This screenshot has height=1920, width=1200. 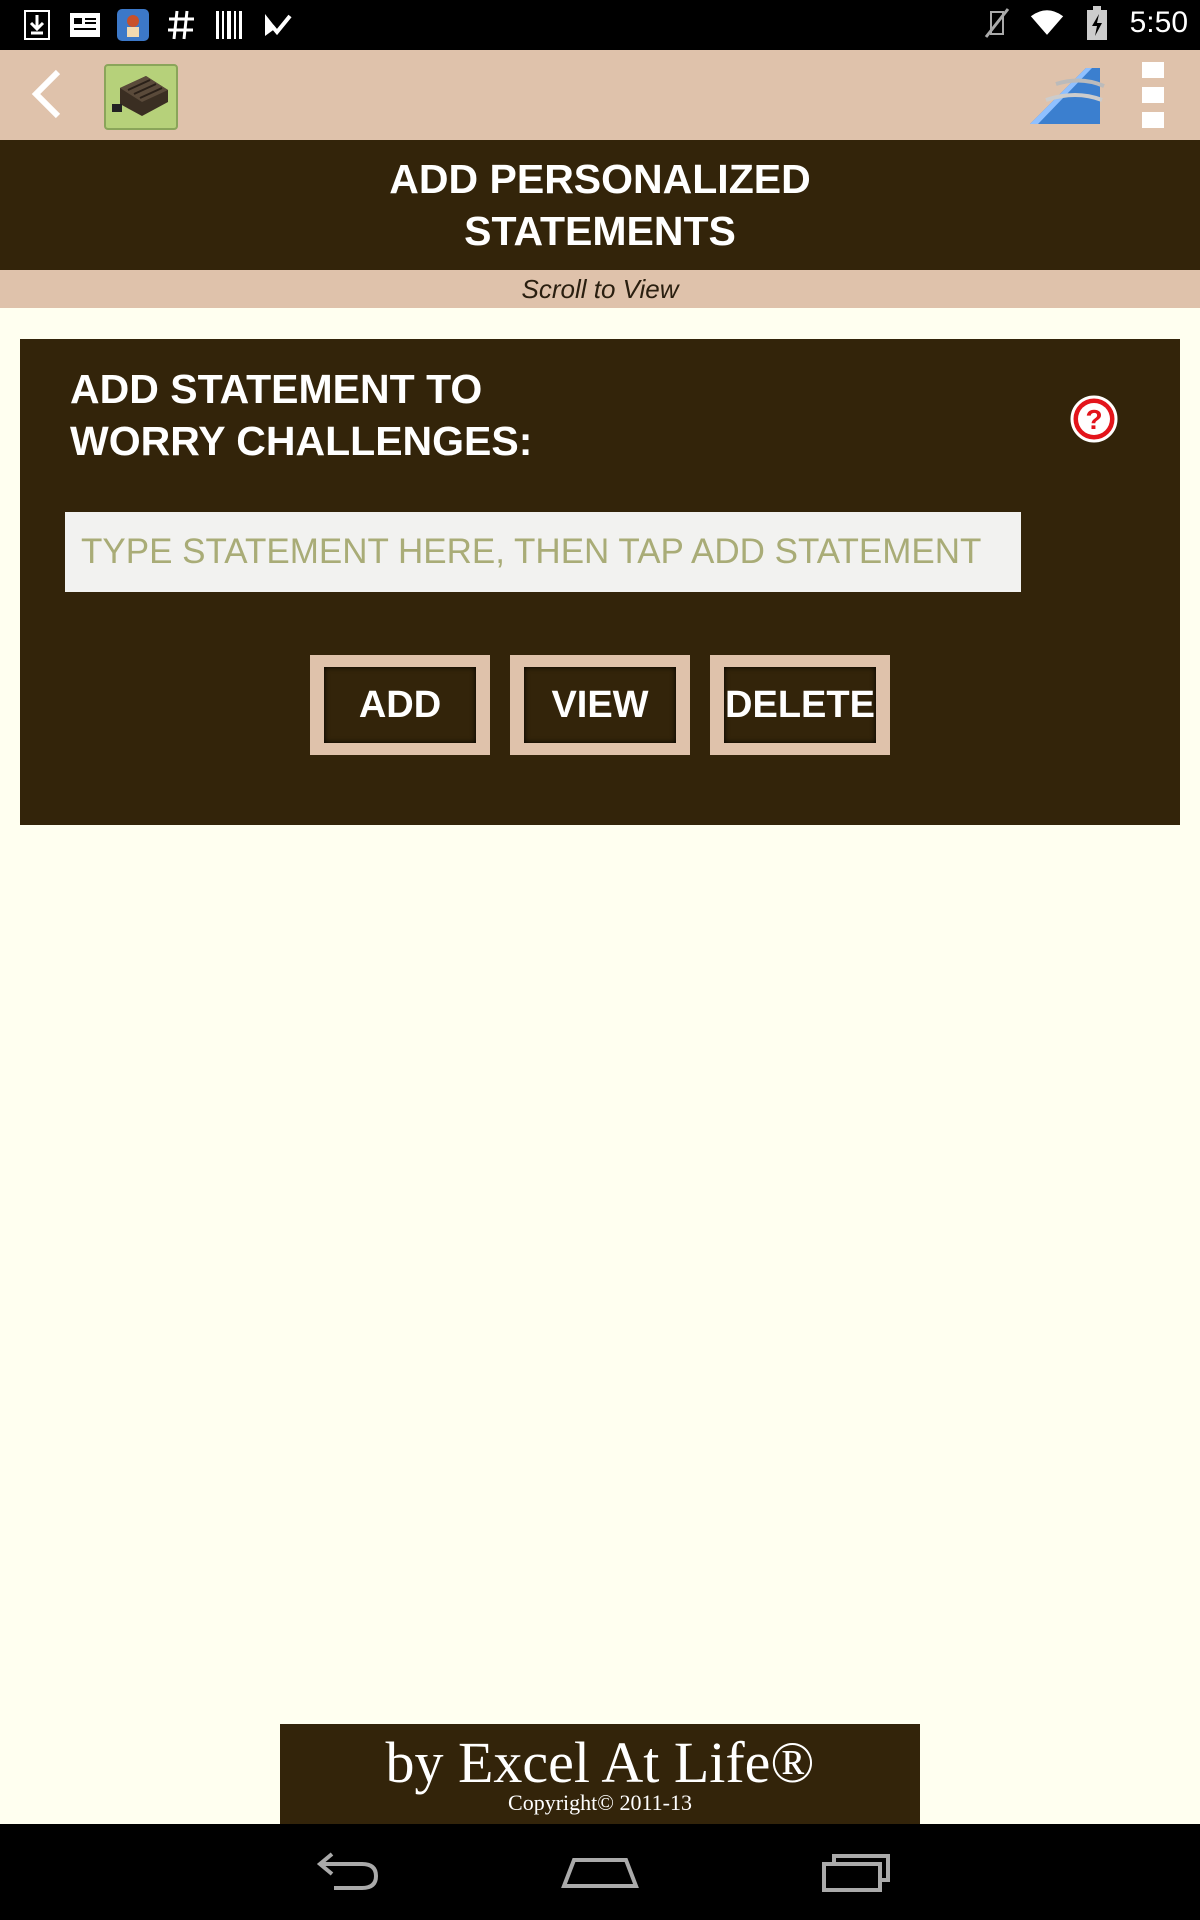 What do you see at coordinates (85, 25) in the screenshot?
I see `news-icon` at bounding box center [85, 25].